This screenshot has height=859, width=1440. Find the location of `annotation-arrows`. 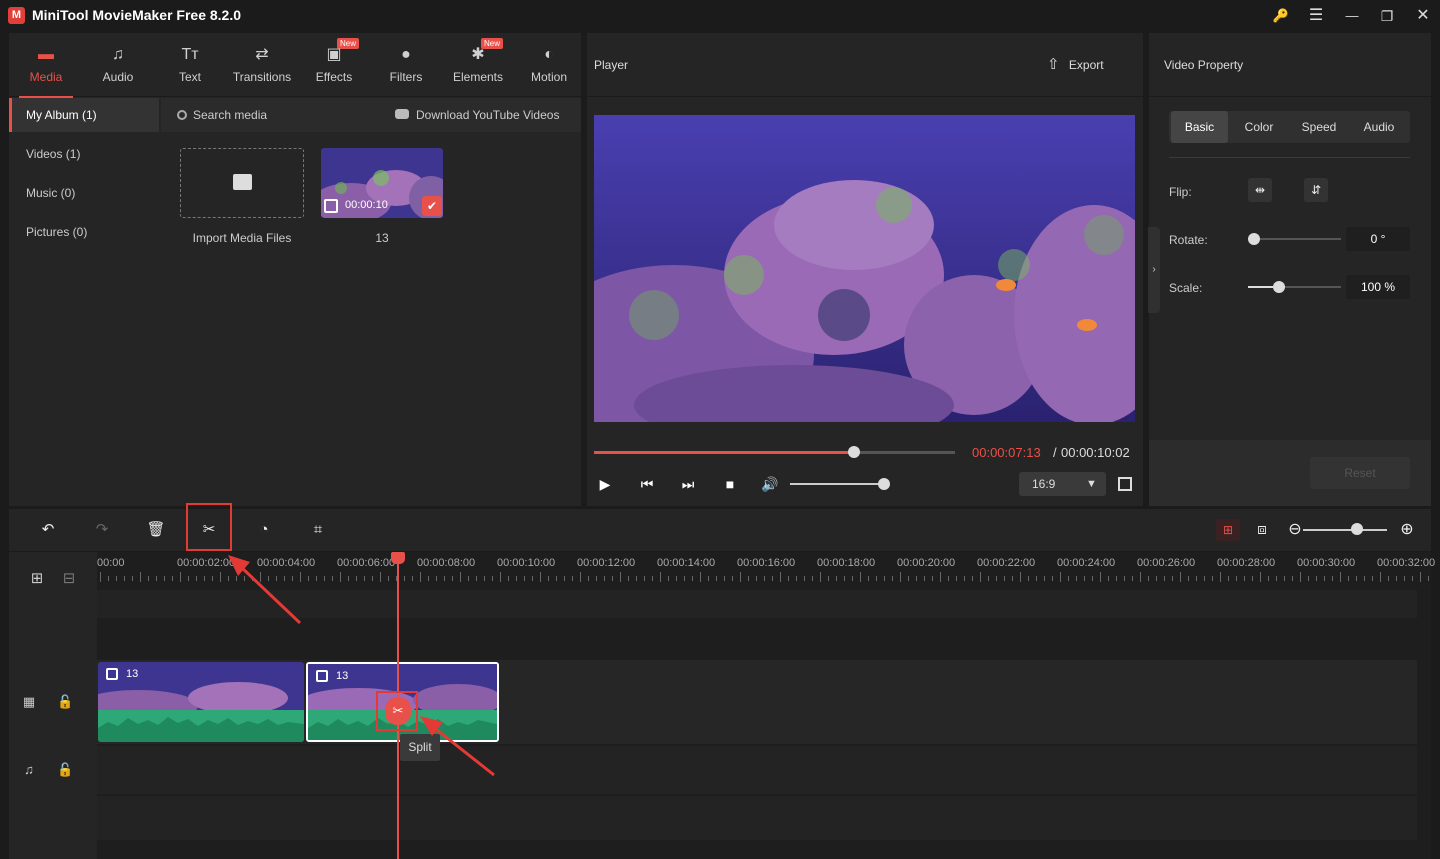

annotation-arrows is located at coordinates (361, 666).